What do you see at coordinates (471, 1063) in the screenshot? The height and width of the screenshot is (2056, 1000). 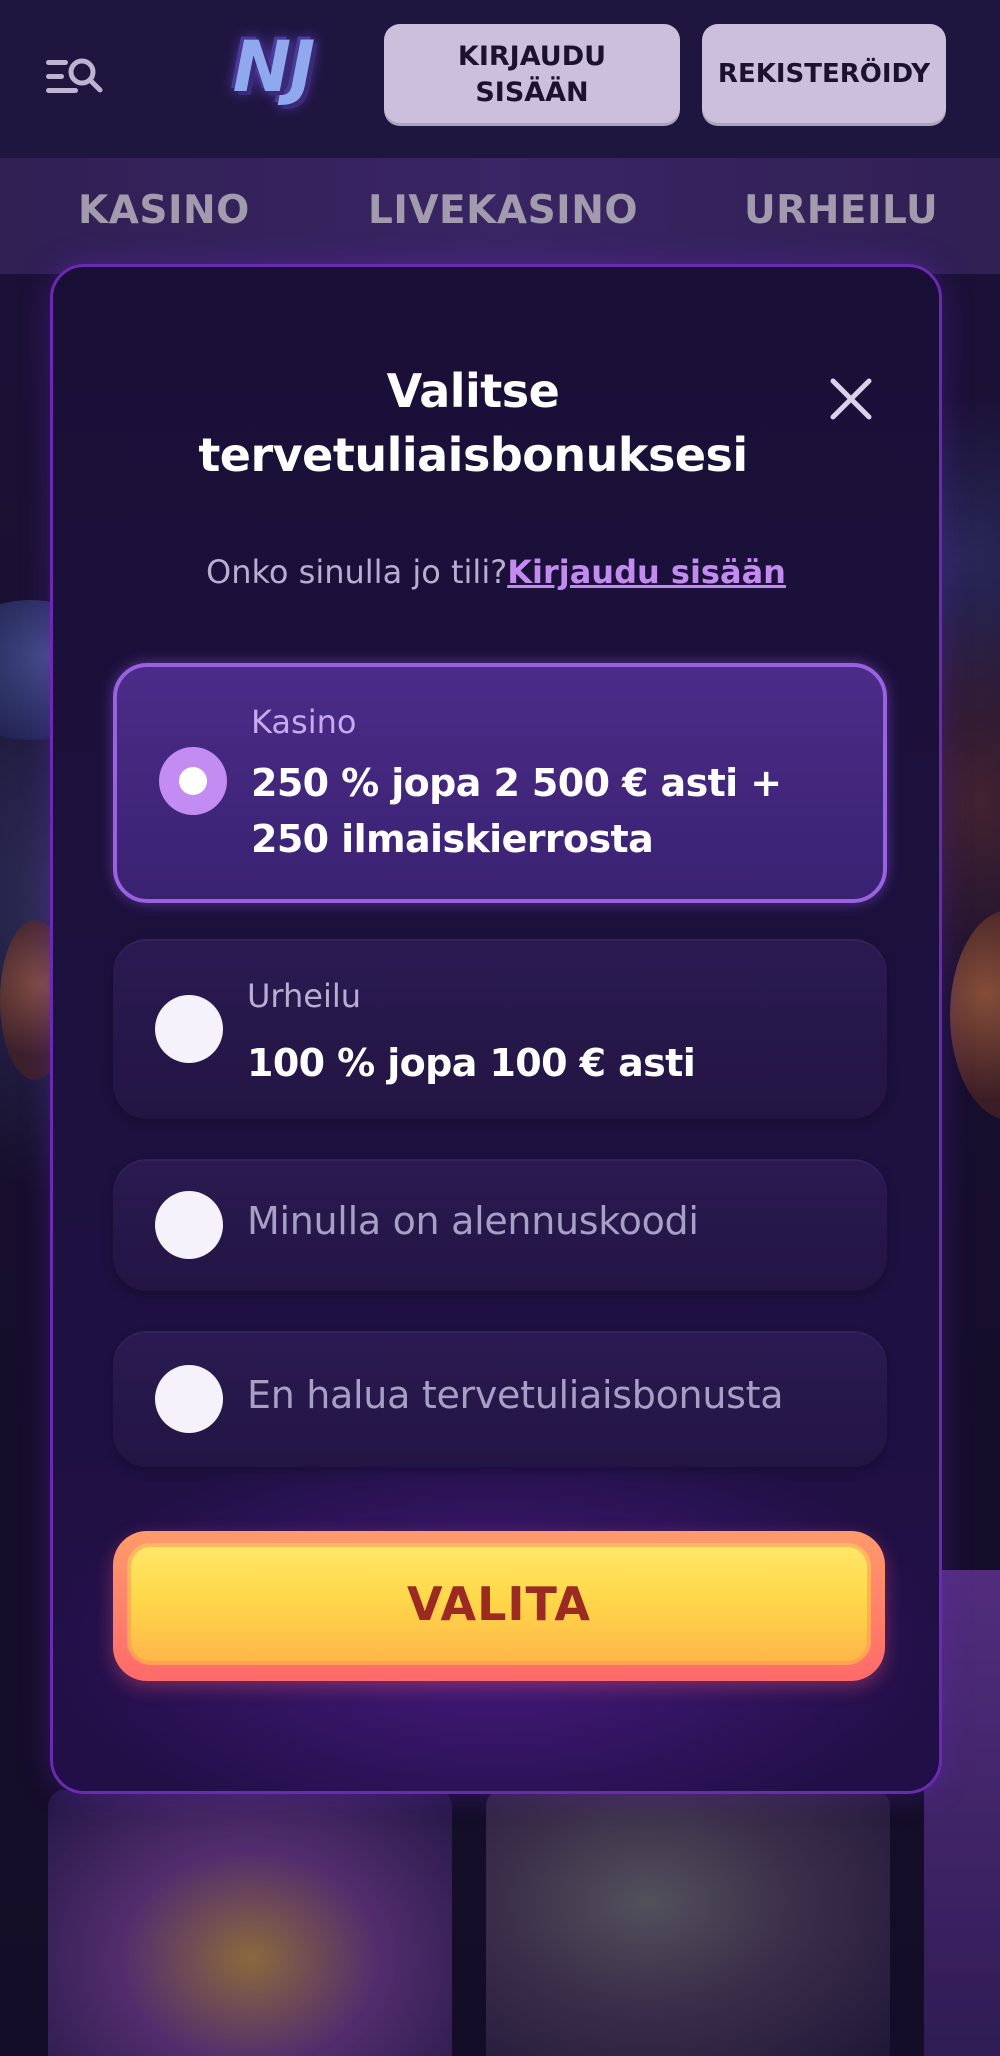 I see `option-text: 100 % jopa 100 € asti` at bounding box center [471, 1063].